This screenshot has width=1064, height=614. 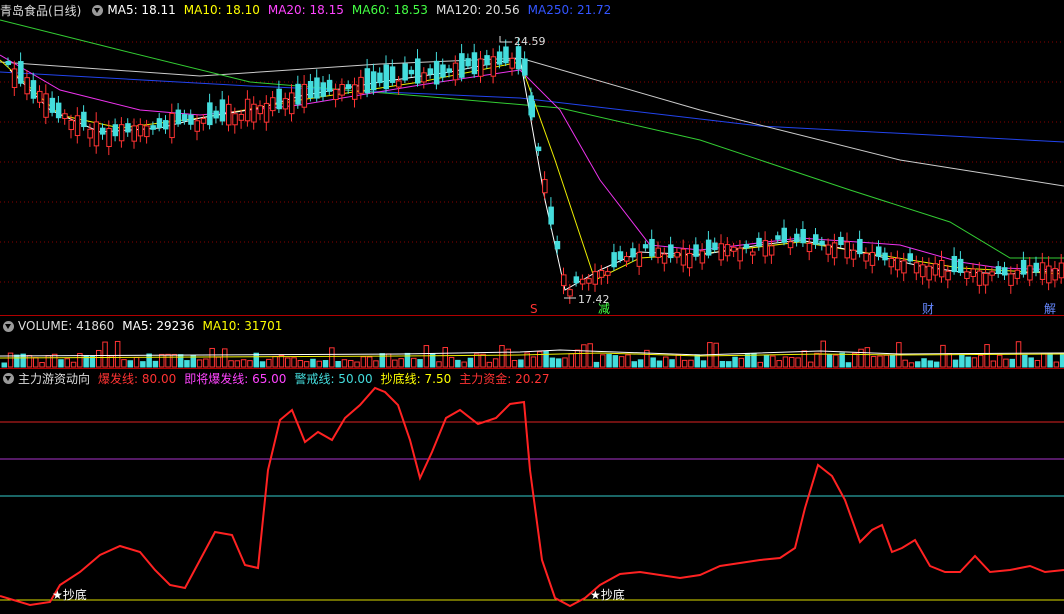 What do you see at coordinates (1050, 309) in the screenshot?
I see `event-marker: 解` at bounding box center [1050, 309].